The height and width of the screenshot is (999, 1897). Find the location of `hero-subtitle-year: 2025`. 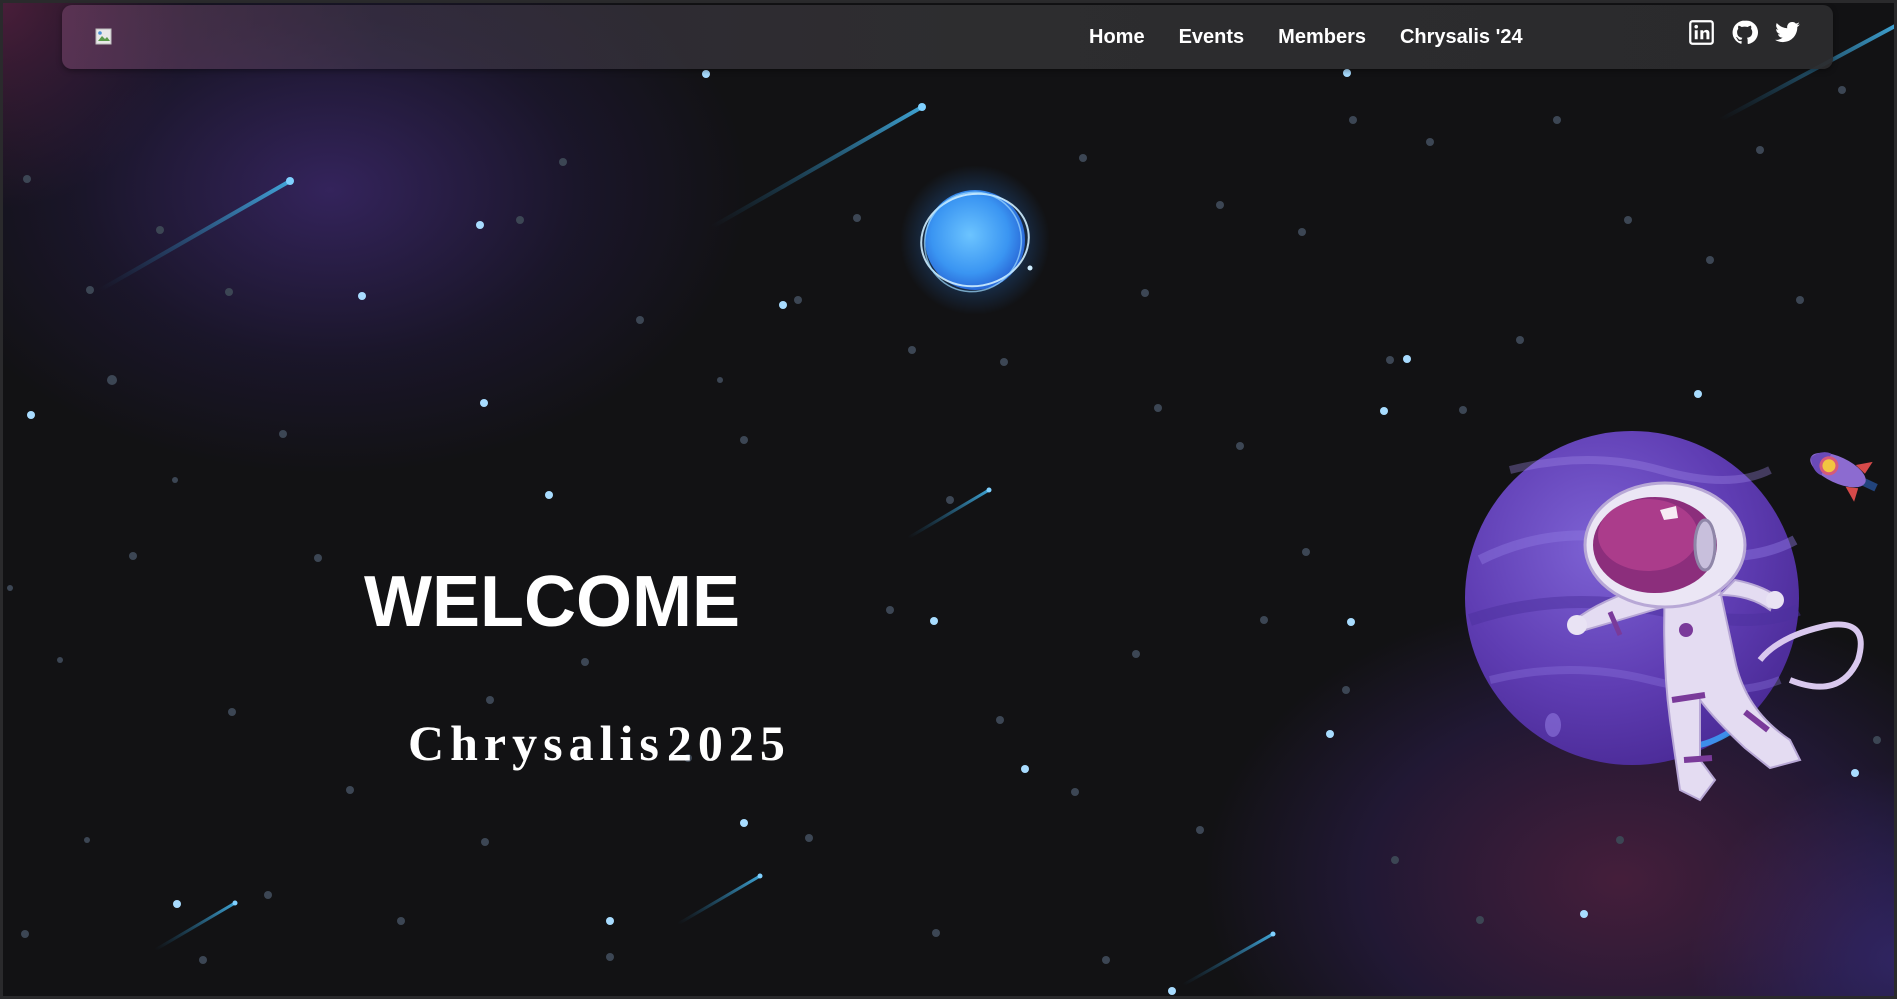

hero-subtitle-year: 2025 is located at coordinates (728, 743).